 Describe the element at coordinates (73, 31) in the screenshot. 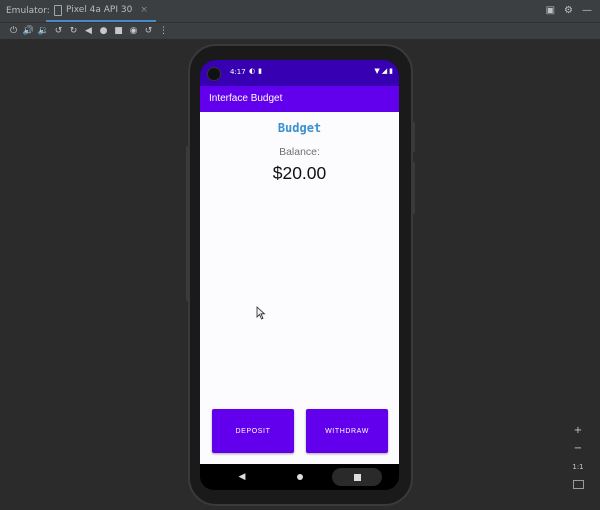

I see `rotate-right-icon: ↻` at that location.